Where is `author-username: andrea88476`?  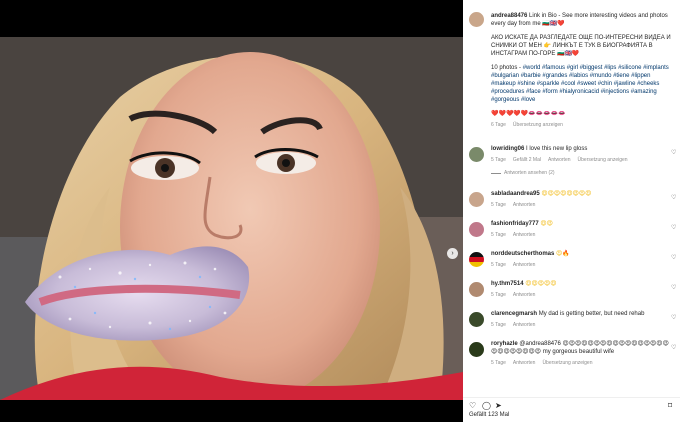 author-username: andrea88476 is located at coordinates (509, 16).